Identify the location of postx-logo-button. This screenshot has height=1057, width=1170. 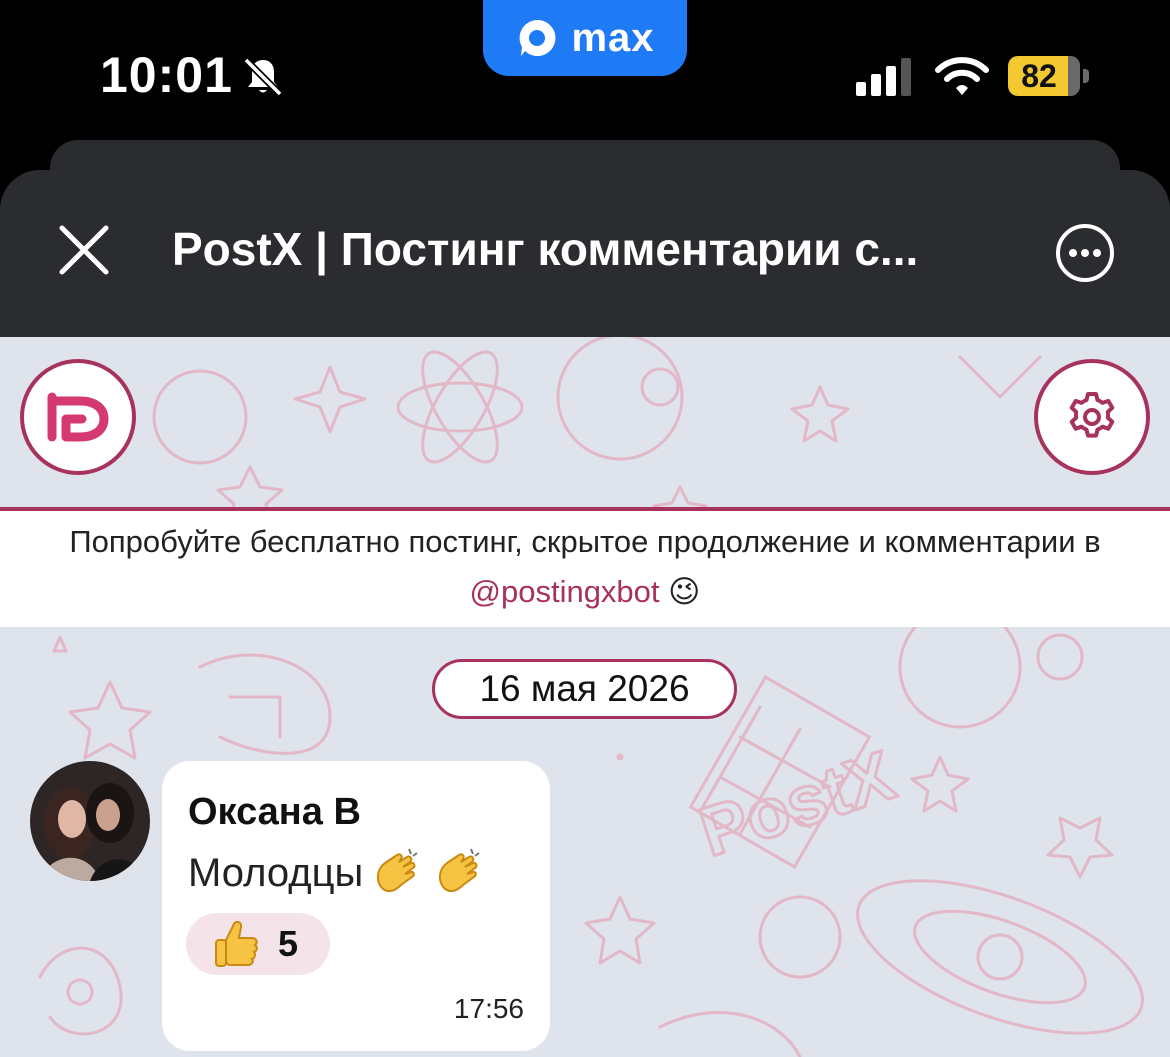
(78, 417).